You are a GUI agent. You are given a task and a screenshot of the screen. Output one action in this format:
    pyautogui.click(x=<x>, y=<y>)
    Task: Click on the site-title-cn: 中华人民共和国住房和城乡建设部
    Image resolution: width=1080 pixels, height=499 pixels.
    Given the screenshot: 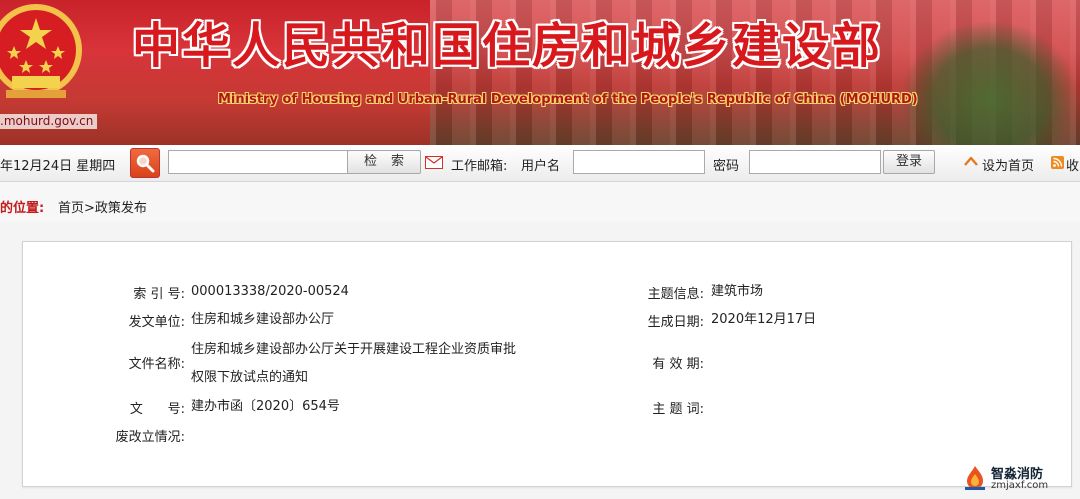 What is the action you would take?
    pyautogui.click(x=507, y=46)
    